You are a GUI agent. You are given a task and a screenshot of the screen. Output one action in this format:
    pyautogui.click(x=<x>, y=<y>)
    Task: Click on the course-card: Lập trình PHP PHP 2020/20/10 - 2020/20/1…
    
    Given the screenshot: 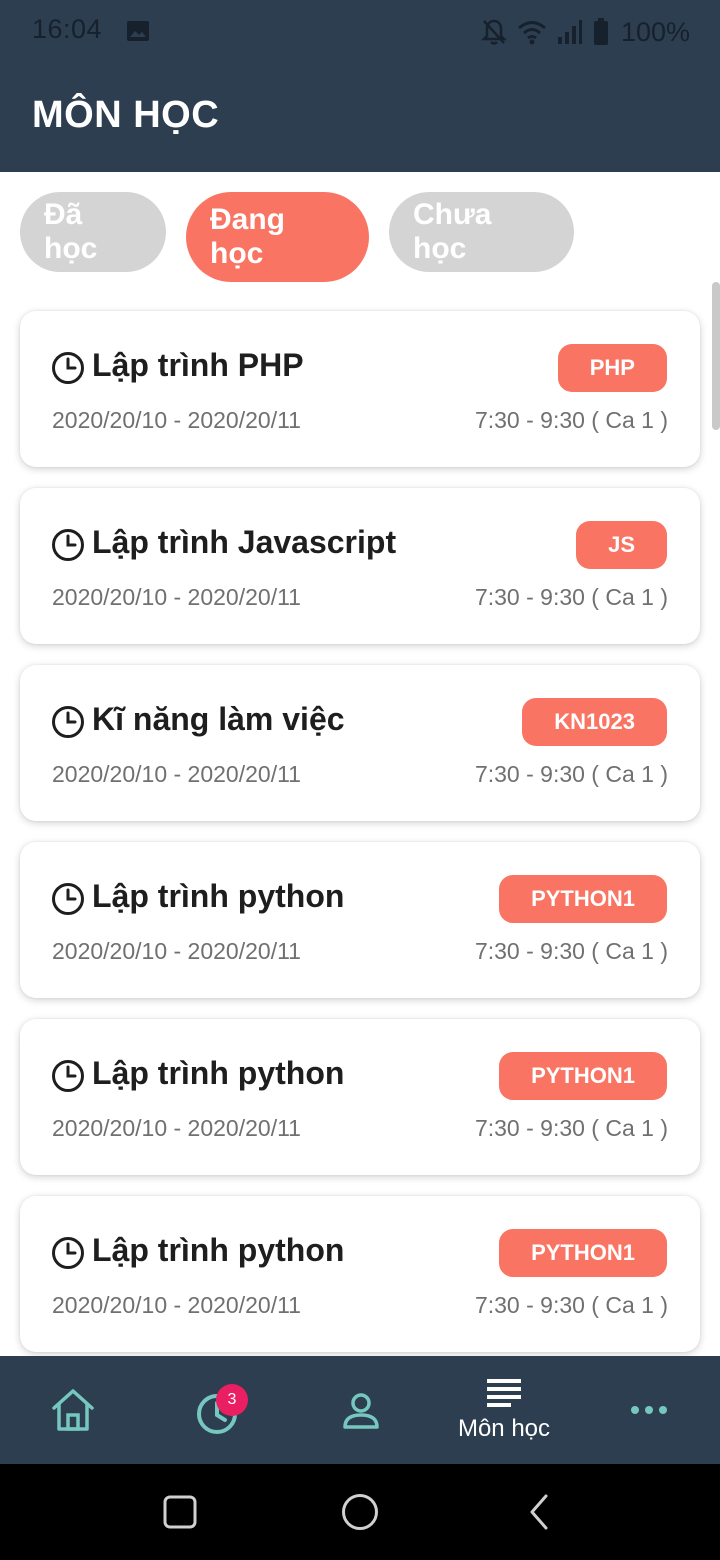 What is the action you would take?
    pyautogui.click(x=360, y=389)
    